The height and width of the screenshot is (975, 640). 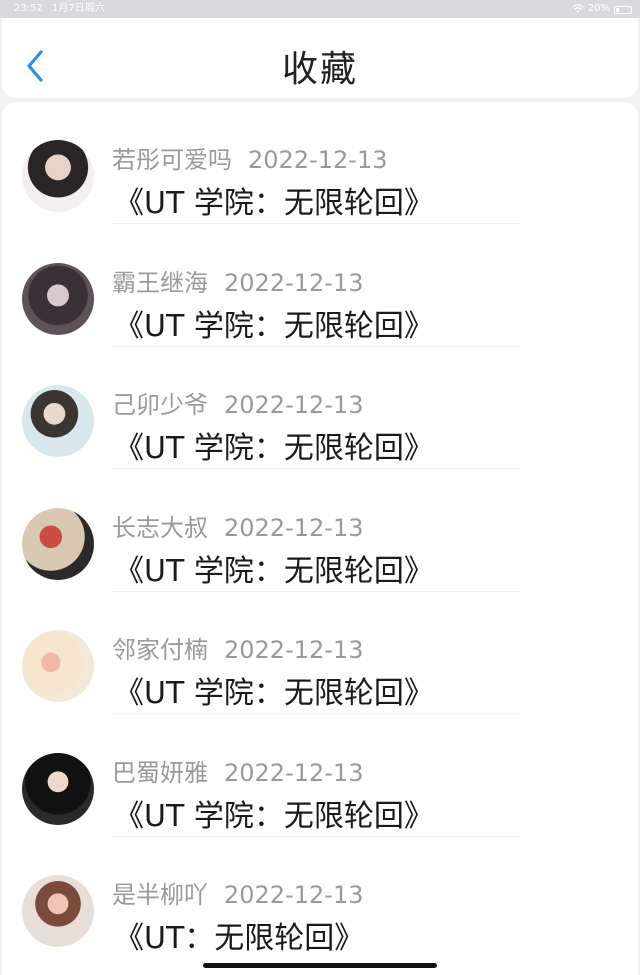 I want to click on item-meta: 若彤可爱吗 2022-12-13, so click(x=249, y=157).